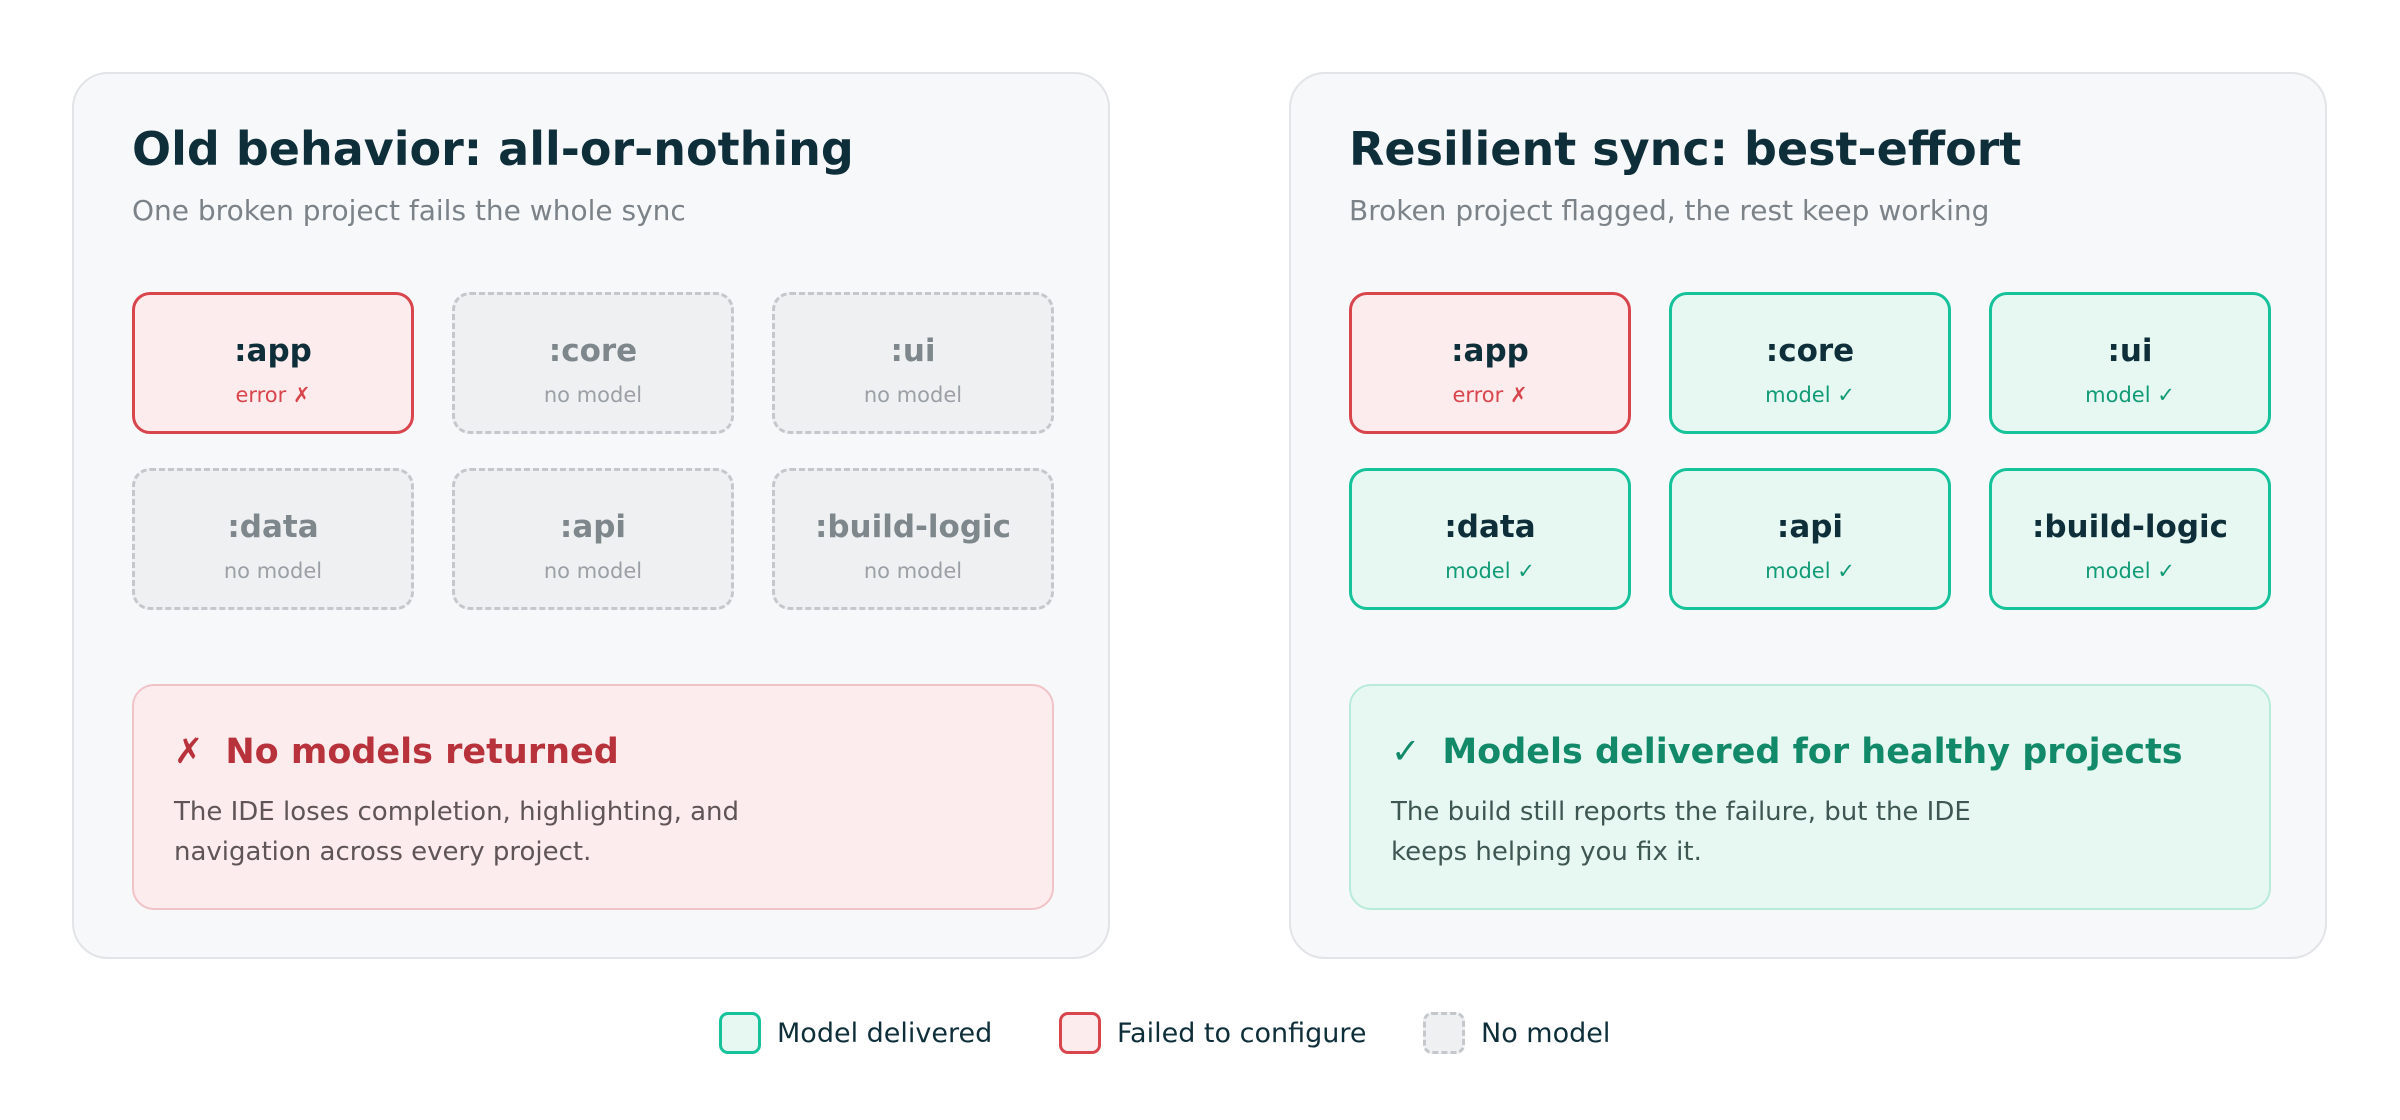 The height and width of the screenshot is (1120, 2400). What do you see at coordinates (885, 1033) in the screenshot?
I see `legend-label: Model delivered` at bounding box center [885, 1033].